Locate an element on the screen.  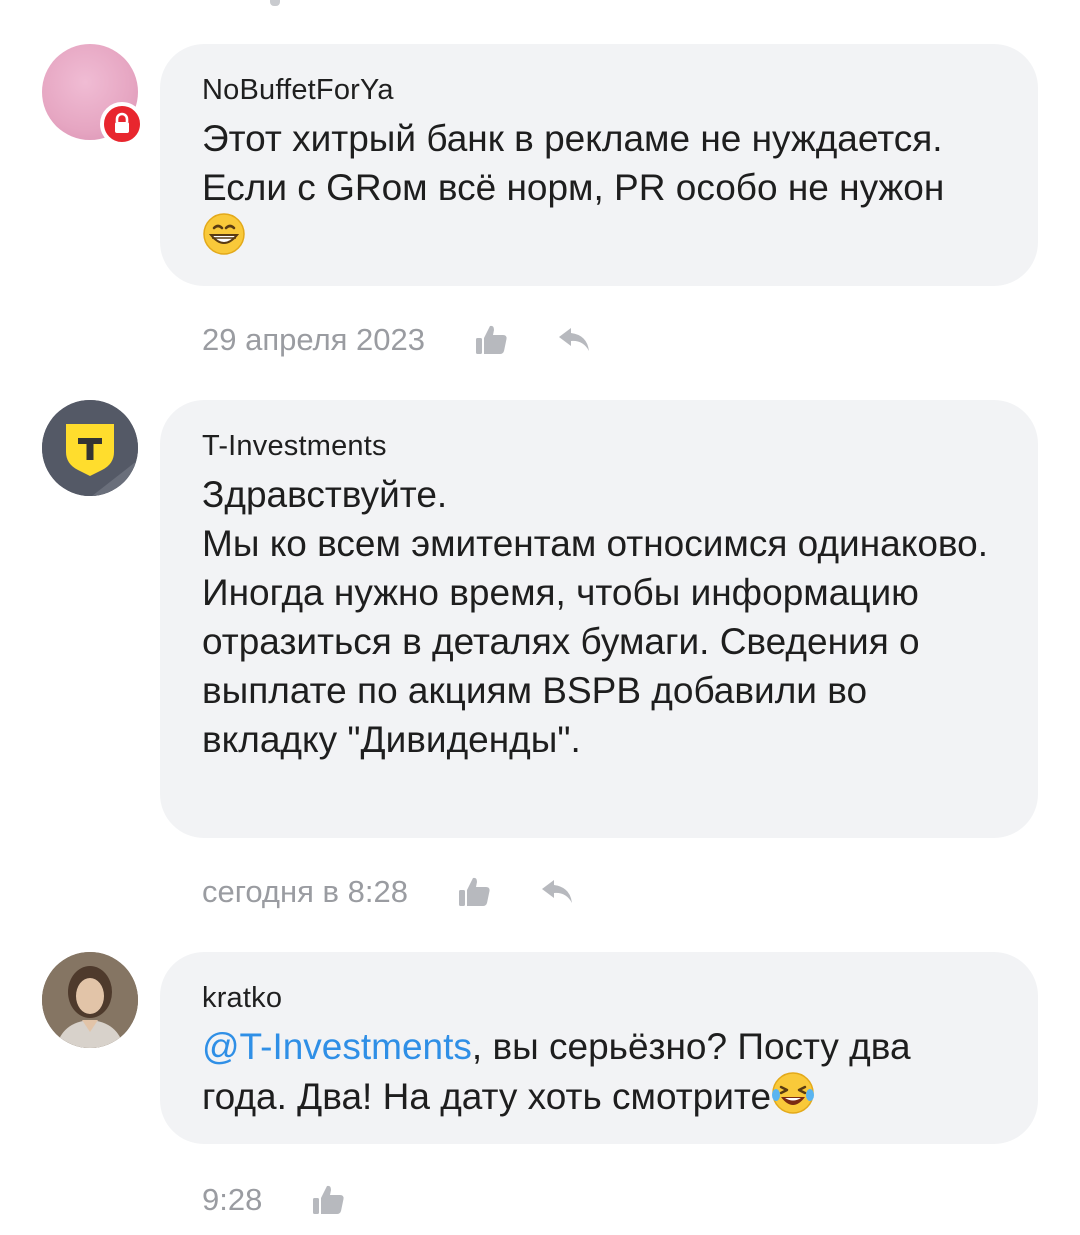
lock-badge is located at coordinates (122, 124).